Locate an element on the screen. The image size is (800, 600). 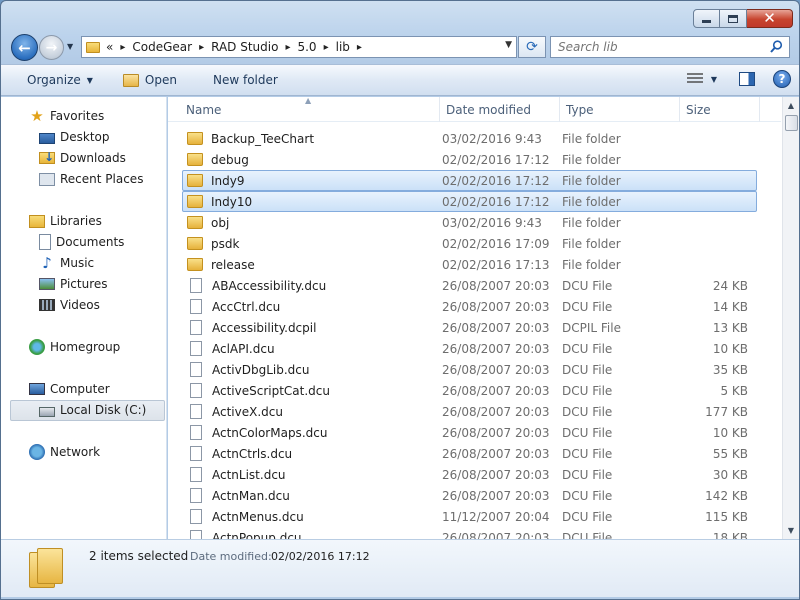
nav-recent-places: Recent Places is located at coordinates (91, 179).